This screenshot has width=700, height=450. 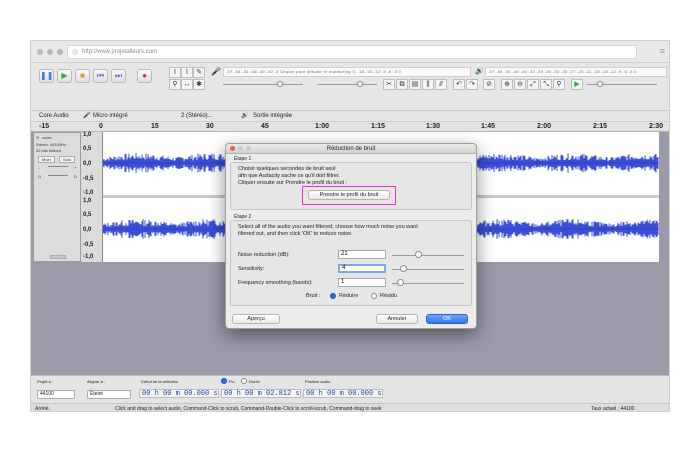 What do you see at coordinates (58, 166) in the screenshot?
I see `gain-slider` at bounding box center [58, 166].